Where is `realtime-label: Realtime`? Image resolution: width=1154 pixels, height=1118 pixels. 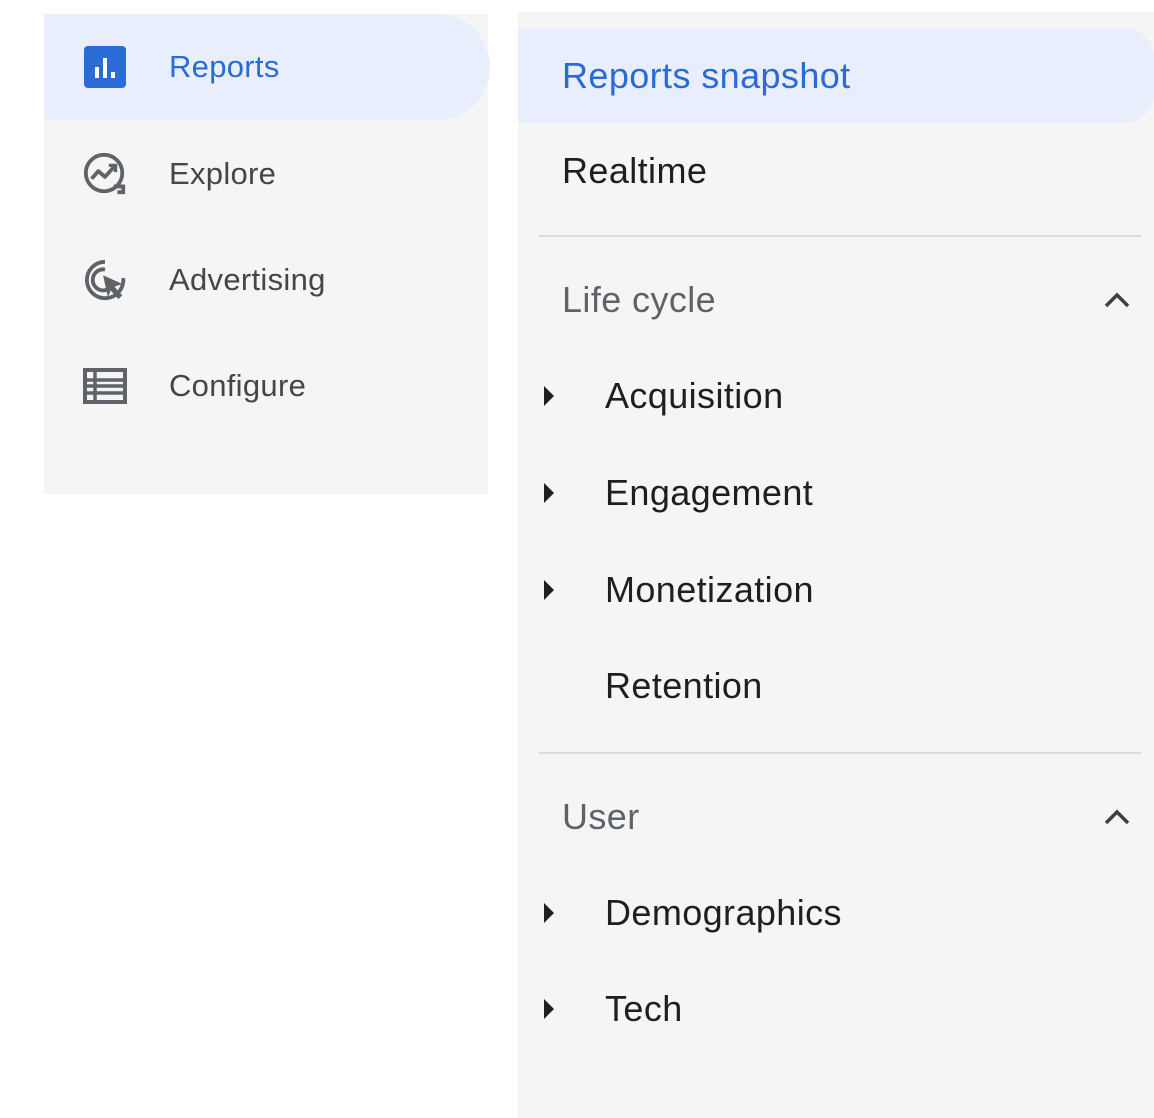 realtime-label: Realtime is located at coordinates (635, 170).